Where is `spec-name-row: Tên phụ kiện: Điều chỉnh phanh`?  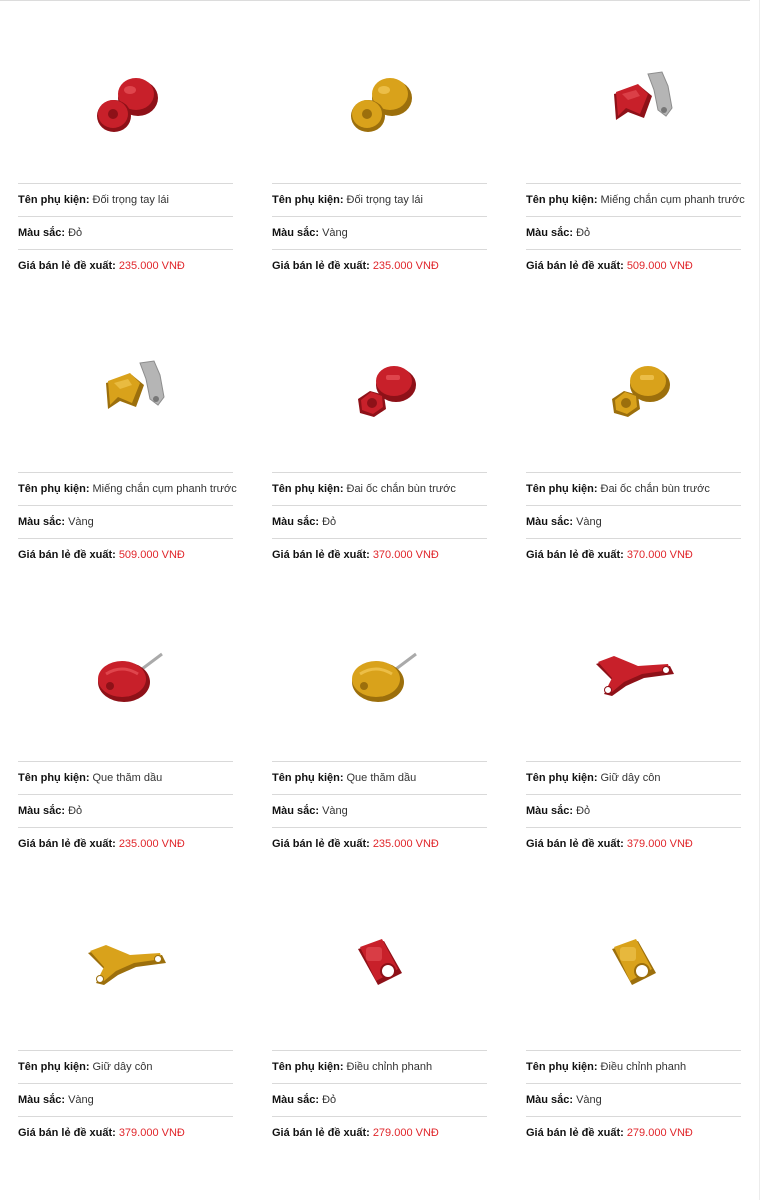 spec-name-row: Tên phụ kiện: Điều chỉnh phanh is located at coordinates (379, 1066).